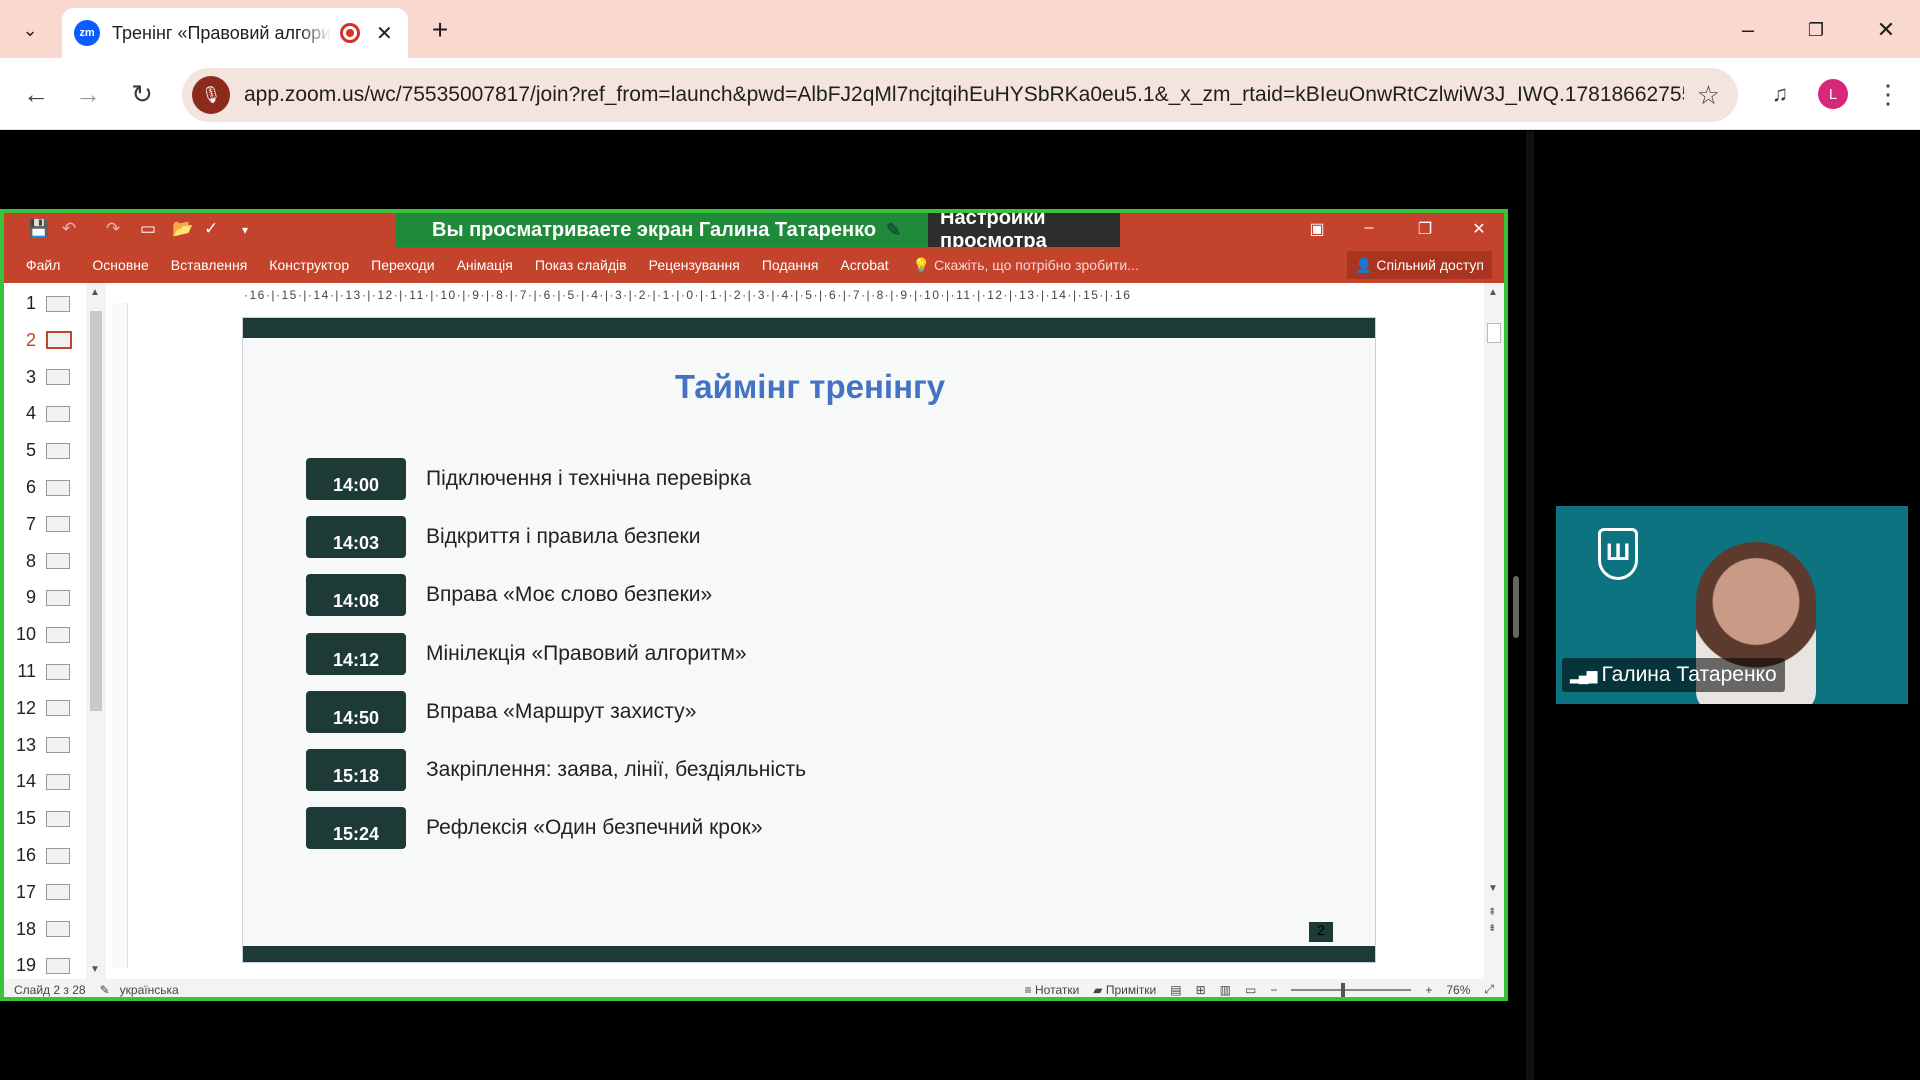  I want to click on zoom-slider-thumb, so click(1343, 989).